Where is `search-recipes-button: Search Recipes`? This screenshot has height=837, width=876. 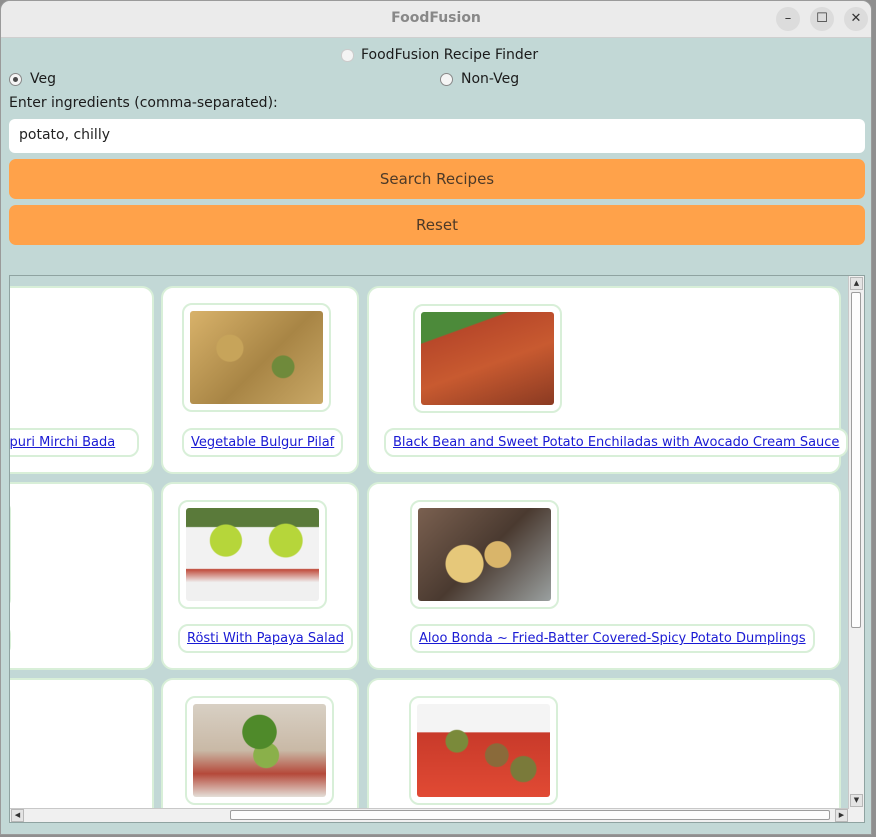
search-recipes-button: Search Recipes is located at coordinates (437, 179).